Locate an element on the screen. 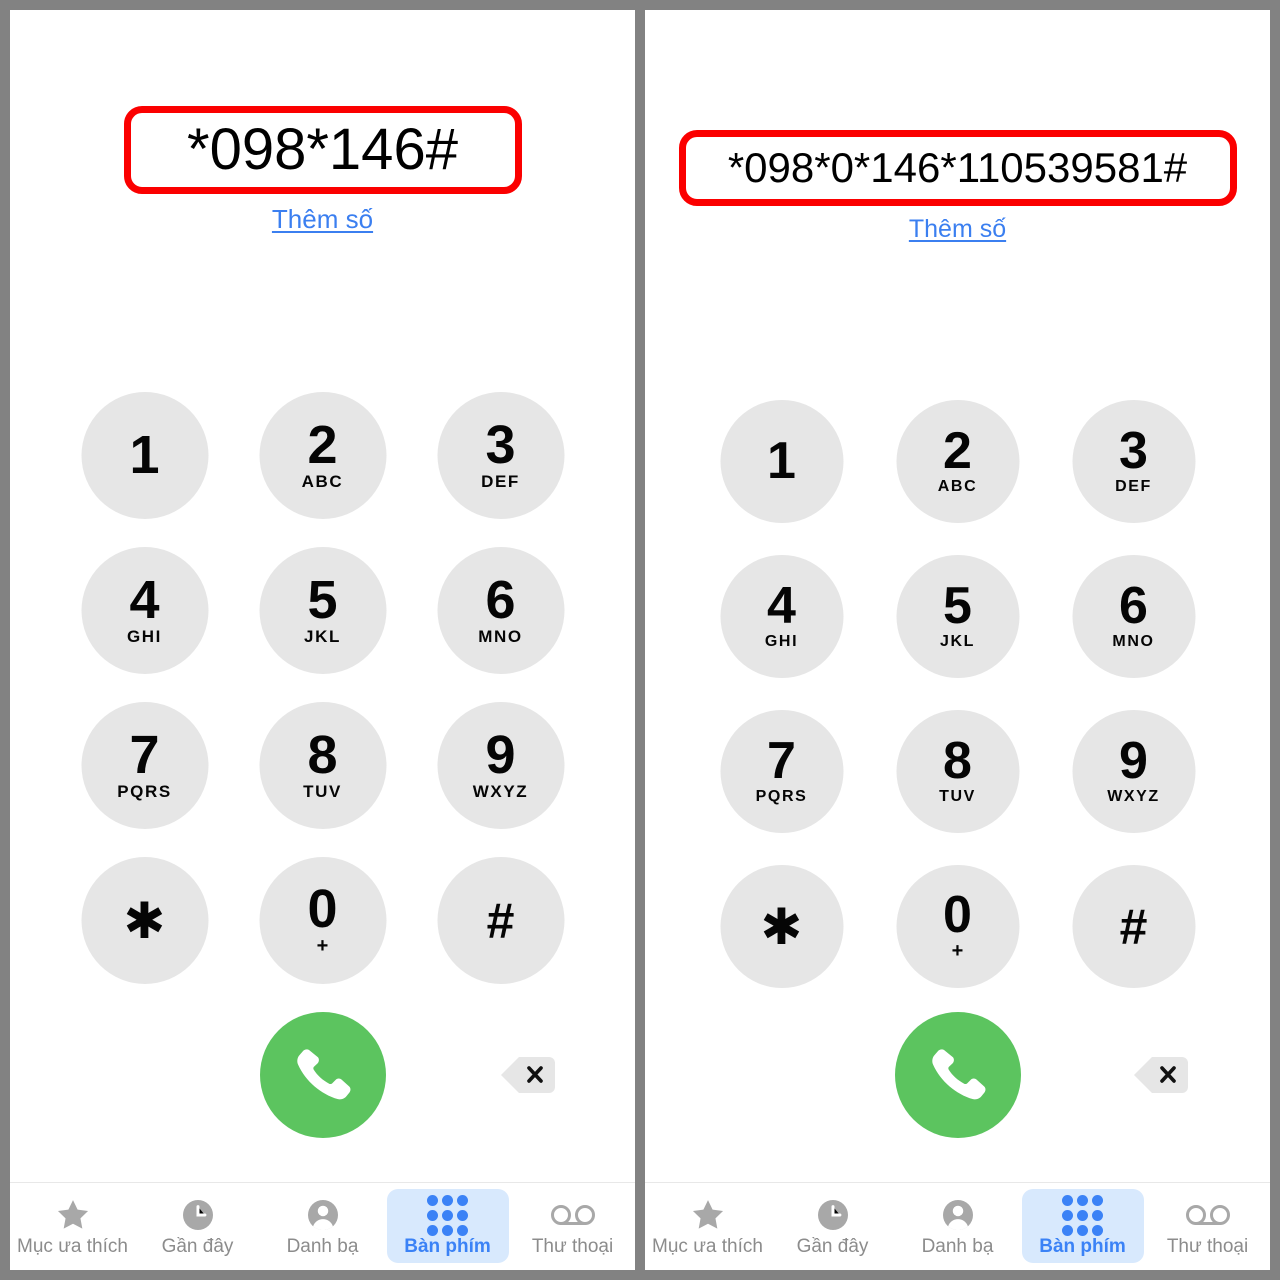  key-letters: DEF is located at coordinates (500, 482).